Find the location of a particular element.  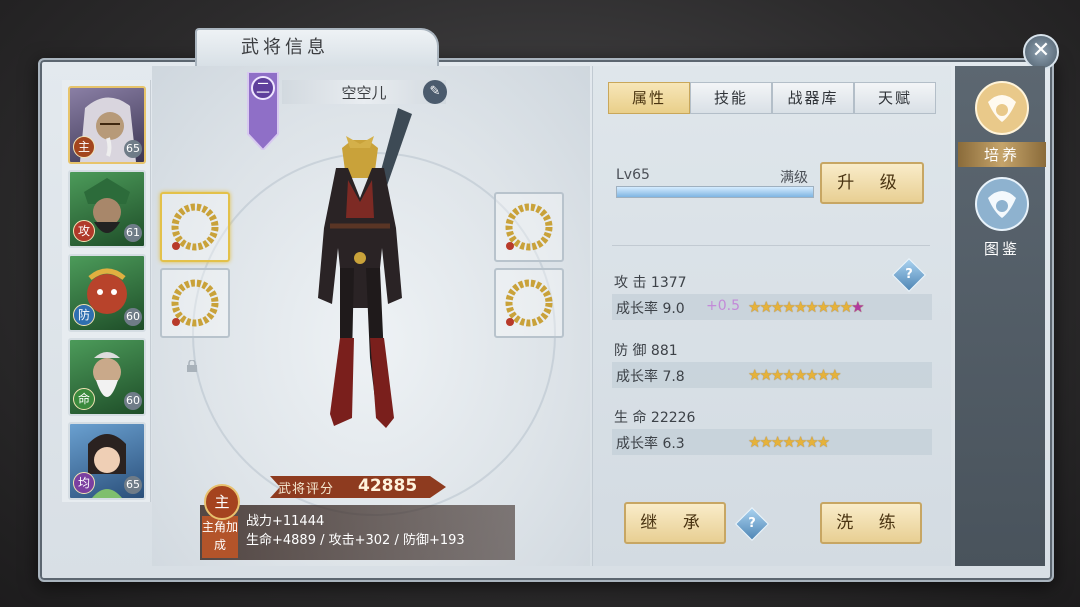

tab-skills: 技能 is located at coordinates (731, 98).